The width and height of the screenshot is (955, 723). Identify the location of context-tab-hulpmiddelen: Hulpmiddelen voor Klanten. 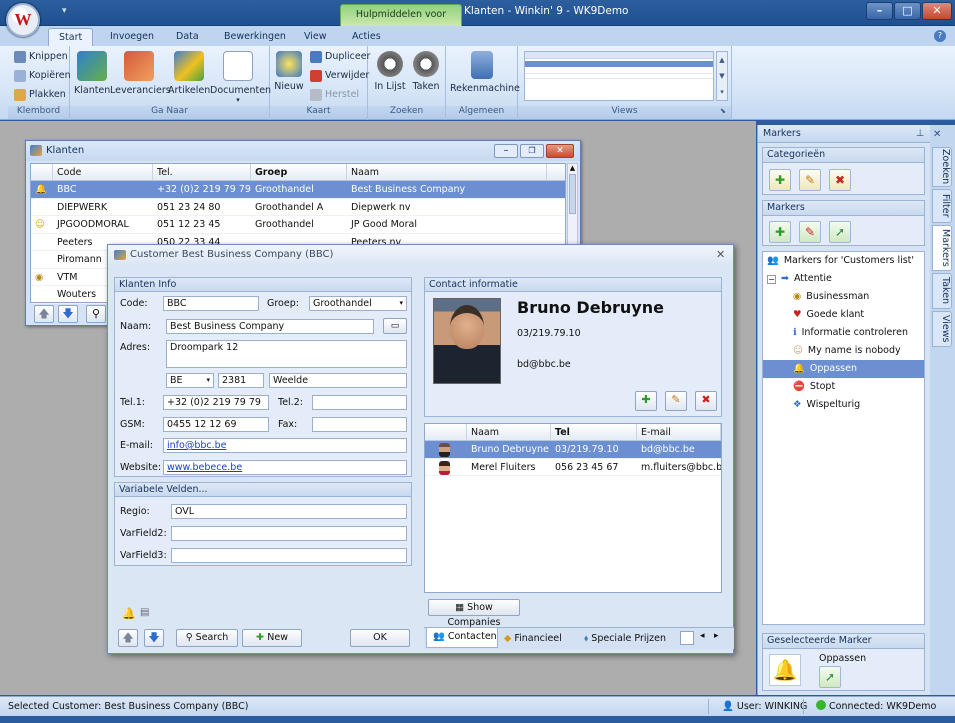
(401, 22).